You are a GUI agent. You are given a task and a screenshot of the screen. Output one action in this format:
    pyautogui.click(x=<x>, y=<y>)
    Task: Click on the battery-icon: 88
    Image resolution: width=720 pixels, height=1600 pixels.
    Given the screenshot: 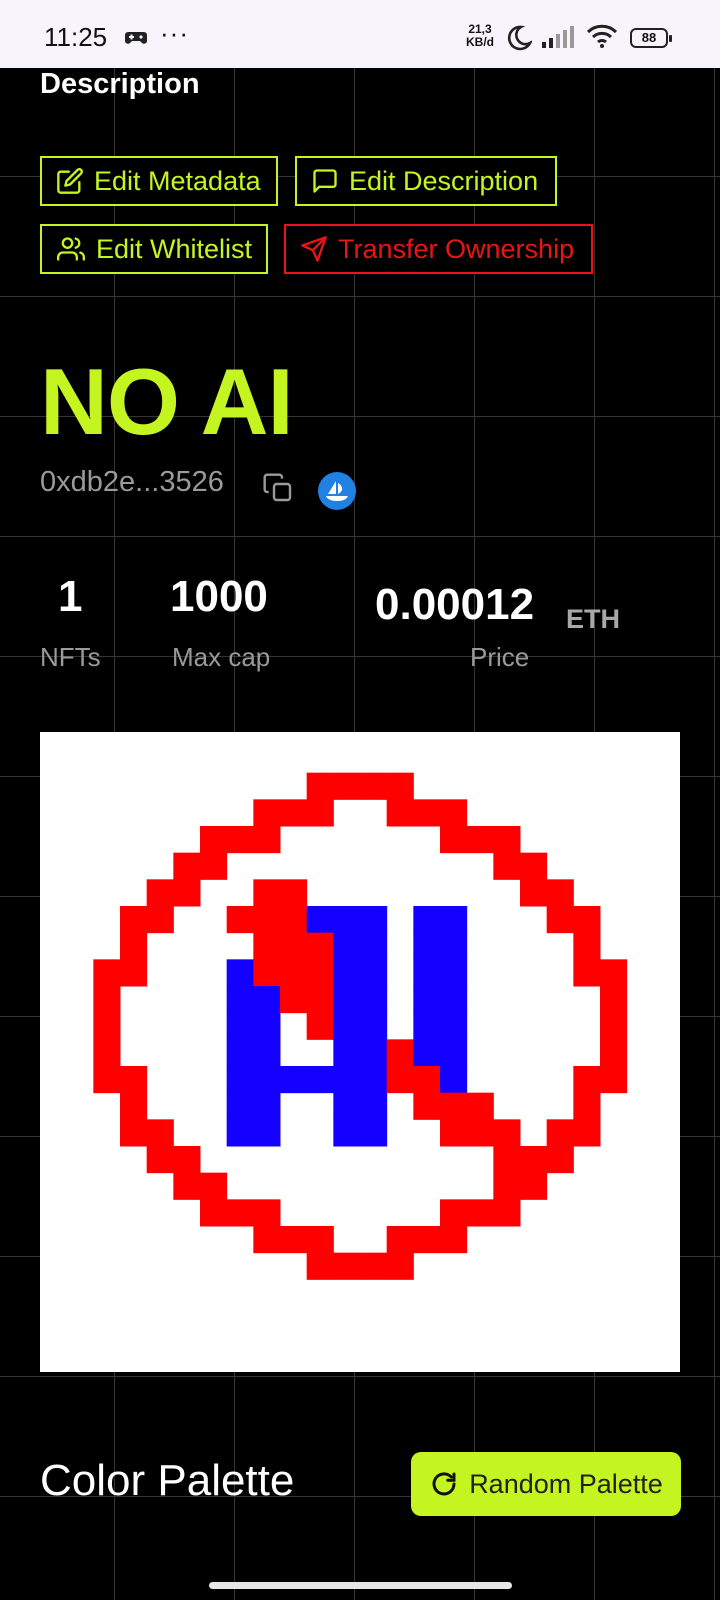 What is the action you would take?
    pyautogui.click(x=651, y=38)
    